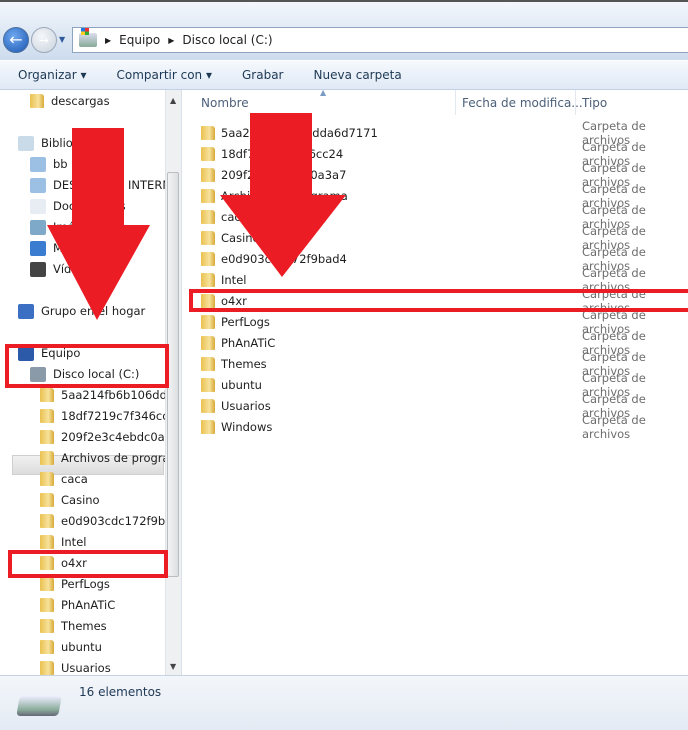  What do you see at coordinates (88, 564) in the screenshot?
I see `highlight-box-o4xr-tree` at bounding box center [88, 564].